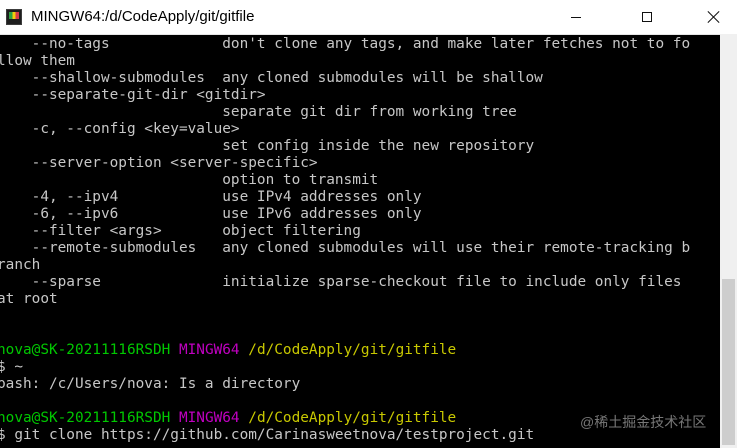 This screenshot has width=737, height=448. I want to click on terminal-line: ranch, so click(20, 265).